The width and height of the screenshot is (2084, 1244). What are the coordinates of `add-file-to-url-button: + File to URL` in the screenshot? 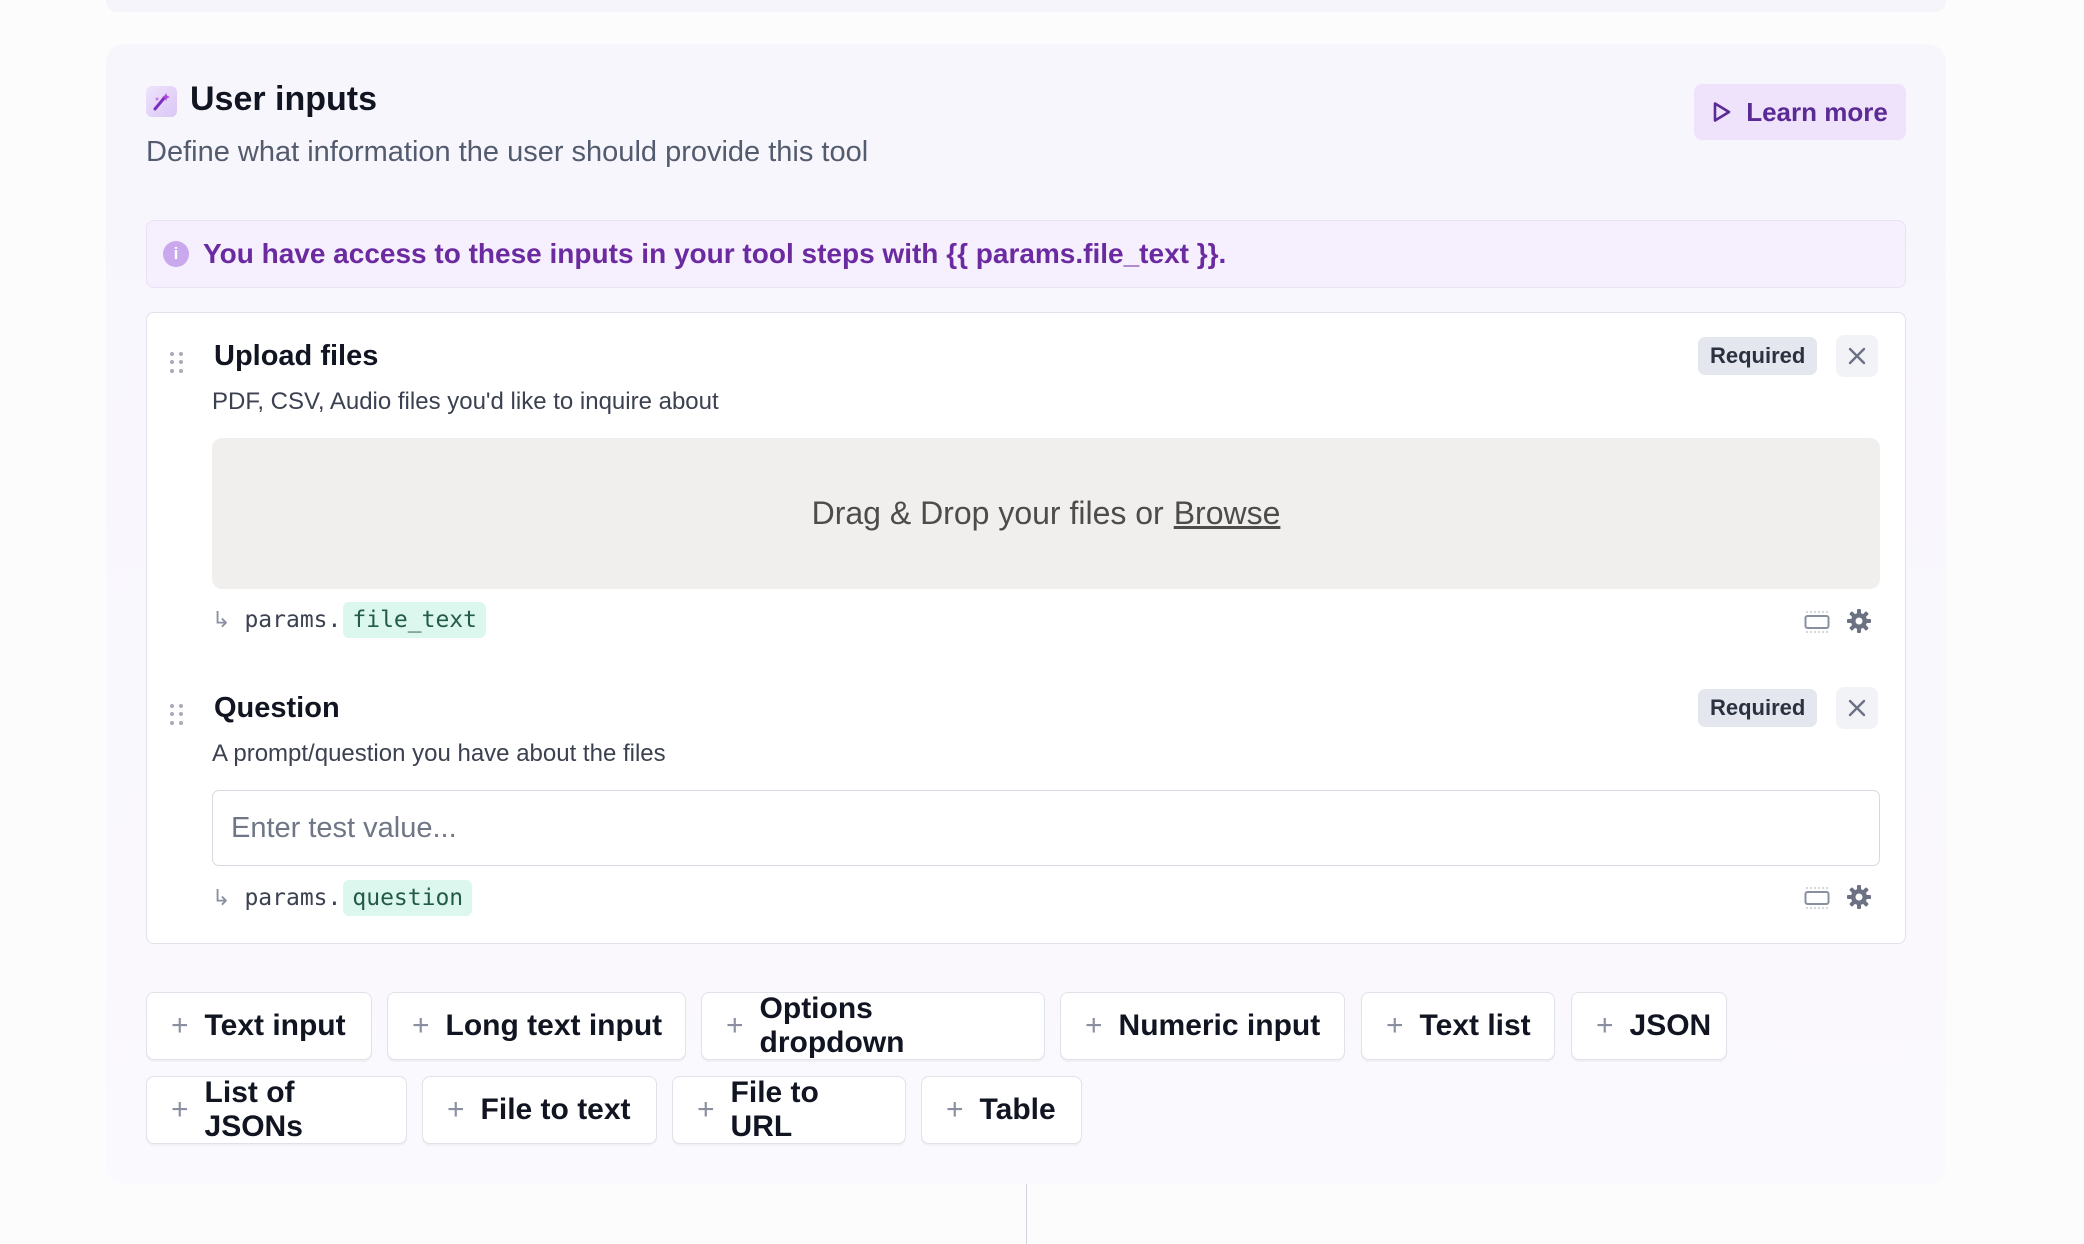 It's located at (789, 1110).